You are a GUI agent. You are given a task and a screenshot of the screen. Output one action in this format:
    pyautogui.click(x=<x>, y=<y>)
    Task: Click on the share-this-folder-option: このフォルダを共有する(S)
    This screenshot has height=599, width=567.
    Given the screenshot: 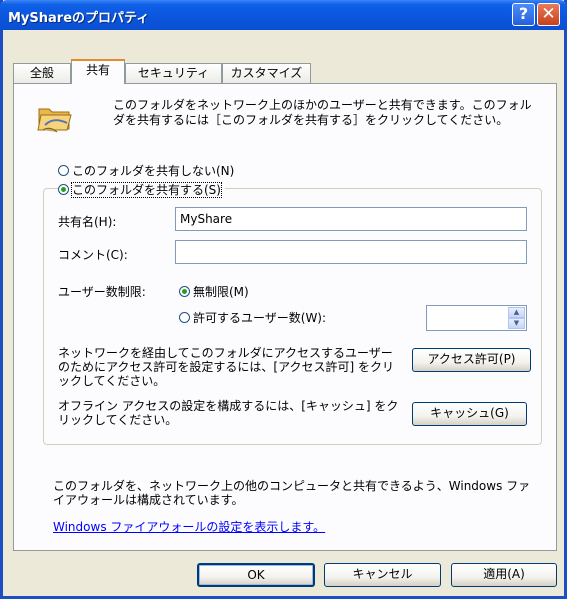 What is the action you would take?
    pyautogui.click(x=141, y=189)
    